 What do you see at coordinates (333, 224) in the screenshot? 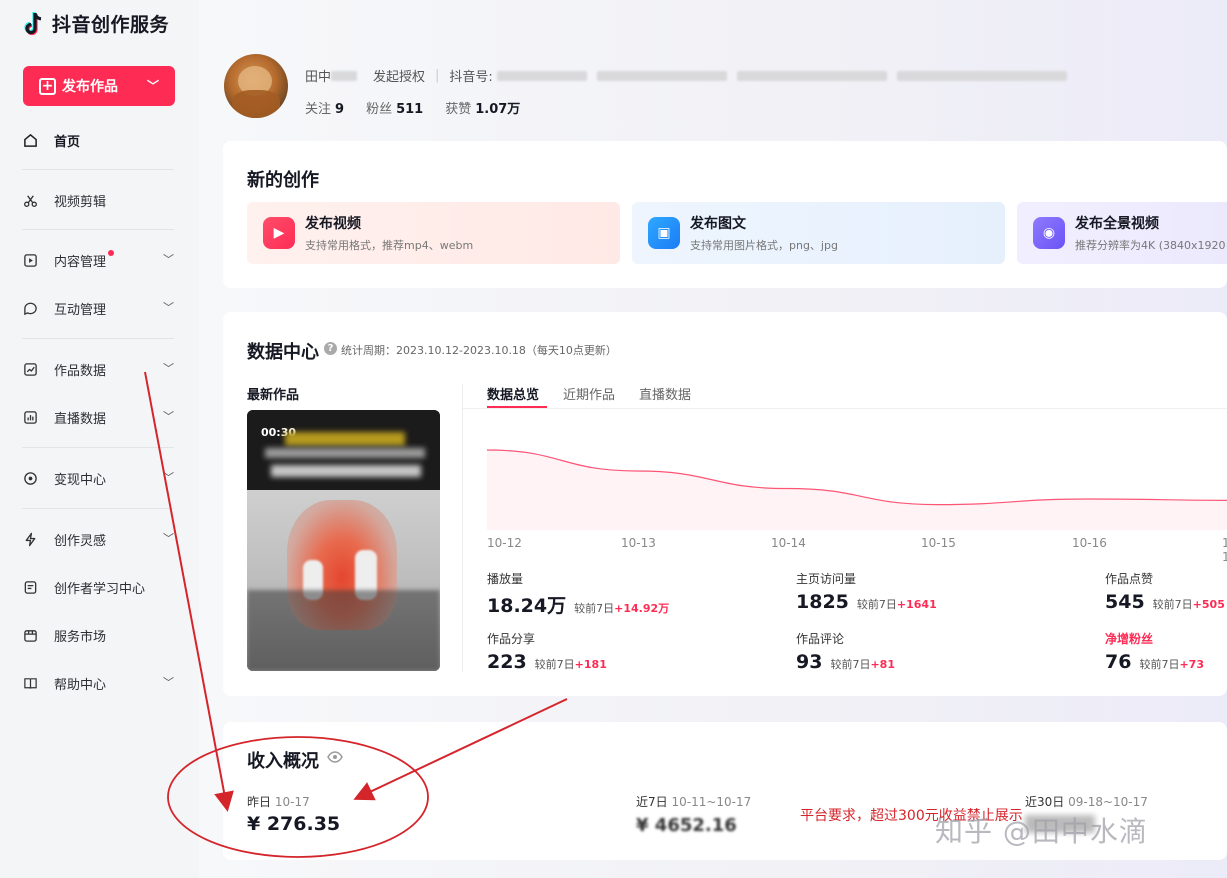
I see `card-title: 发布视频` at bounding box center [333, 224].